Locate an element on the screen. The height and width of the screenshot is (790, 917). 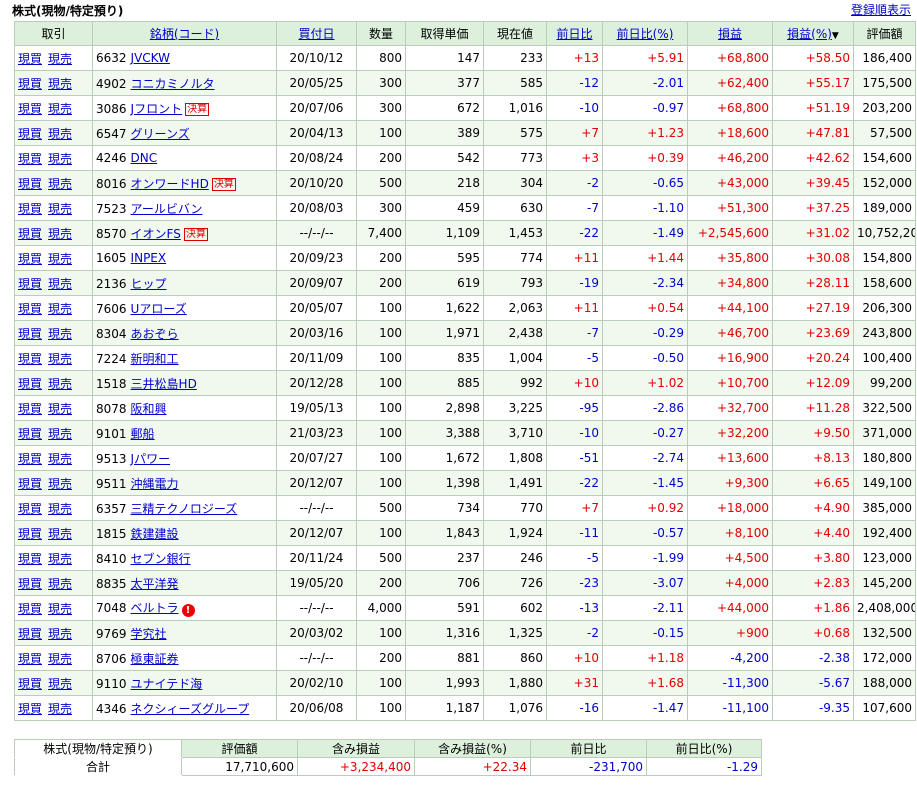
col-change: 前日比 is located at coordinates (574, 33).